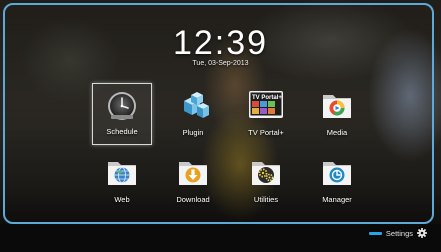  I want to click on manager-icon, so click(337, 173).